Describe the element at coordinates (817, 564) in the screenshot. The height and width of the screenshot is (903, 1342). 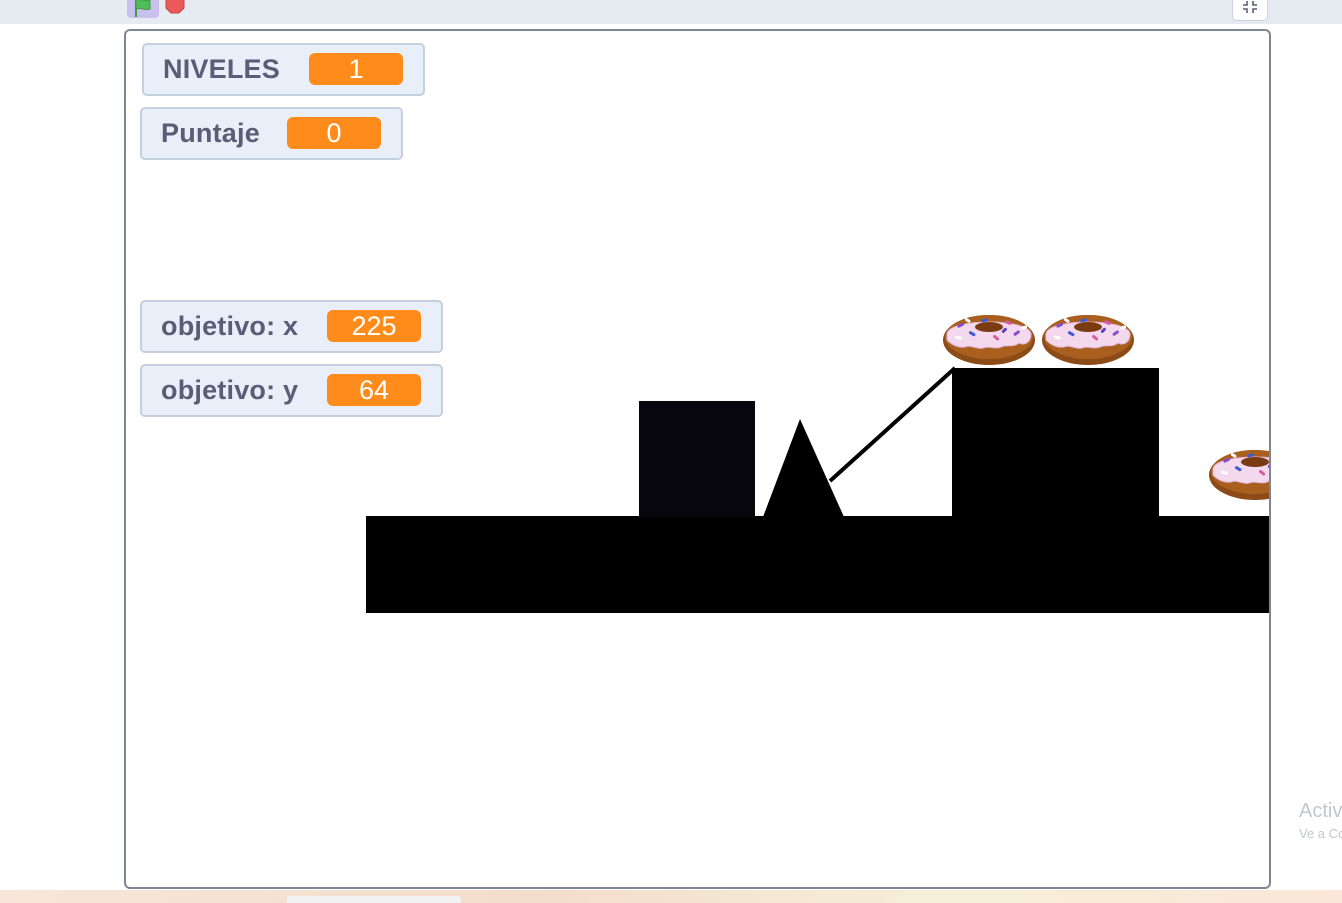
I see `ground-platform` at that location.